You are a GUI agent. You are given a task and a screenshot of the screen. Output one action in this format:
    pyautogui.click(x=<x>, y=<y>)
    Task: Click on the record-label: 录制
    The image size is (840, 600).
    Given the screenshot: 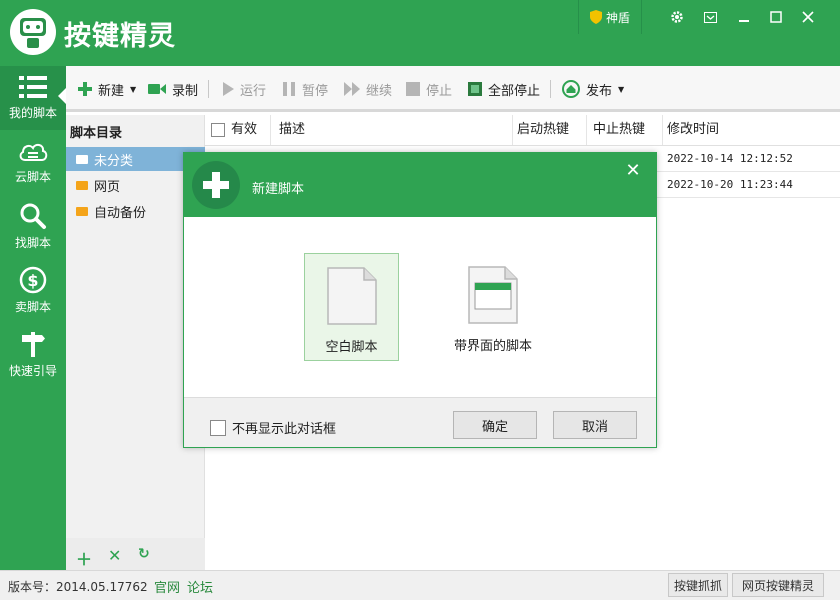 What is the action you would take?
    pyautogui.click(x=185, y=91)
    